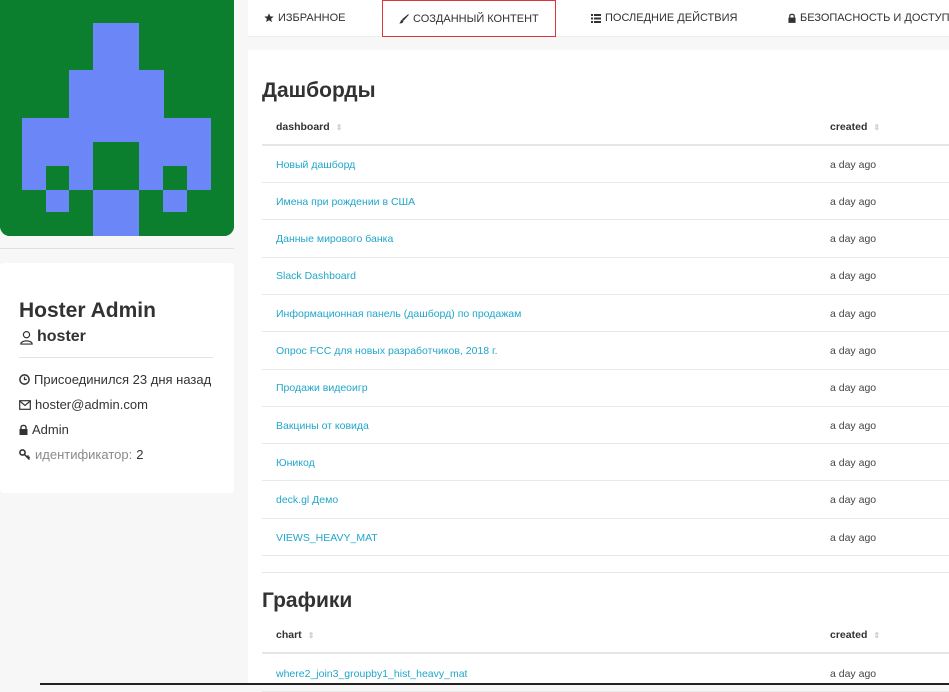 The image size is (949, 692). I want to click on table-row: deck.gl Демо a day ago, so click(605, 500).